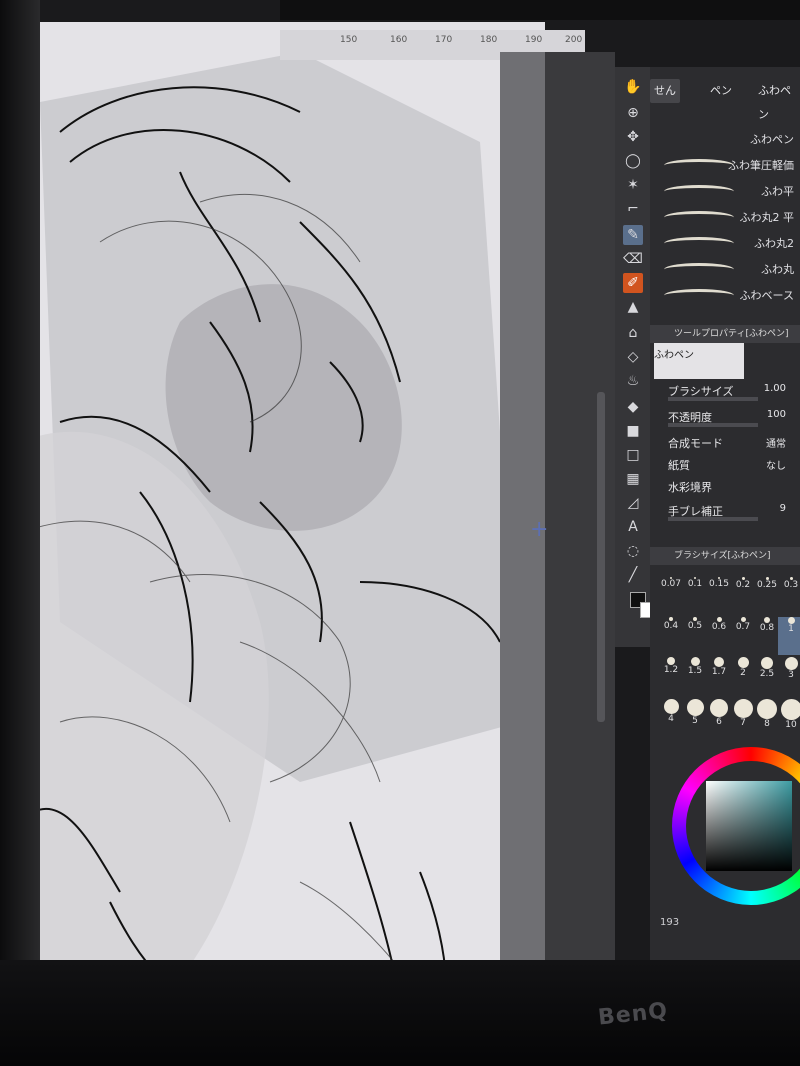 This screenshot has width=800, height=1066. Describe the element at coordinates (633, 185) in the screenshot. I see `magic-wand-icon: ✶` at that location.